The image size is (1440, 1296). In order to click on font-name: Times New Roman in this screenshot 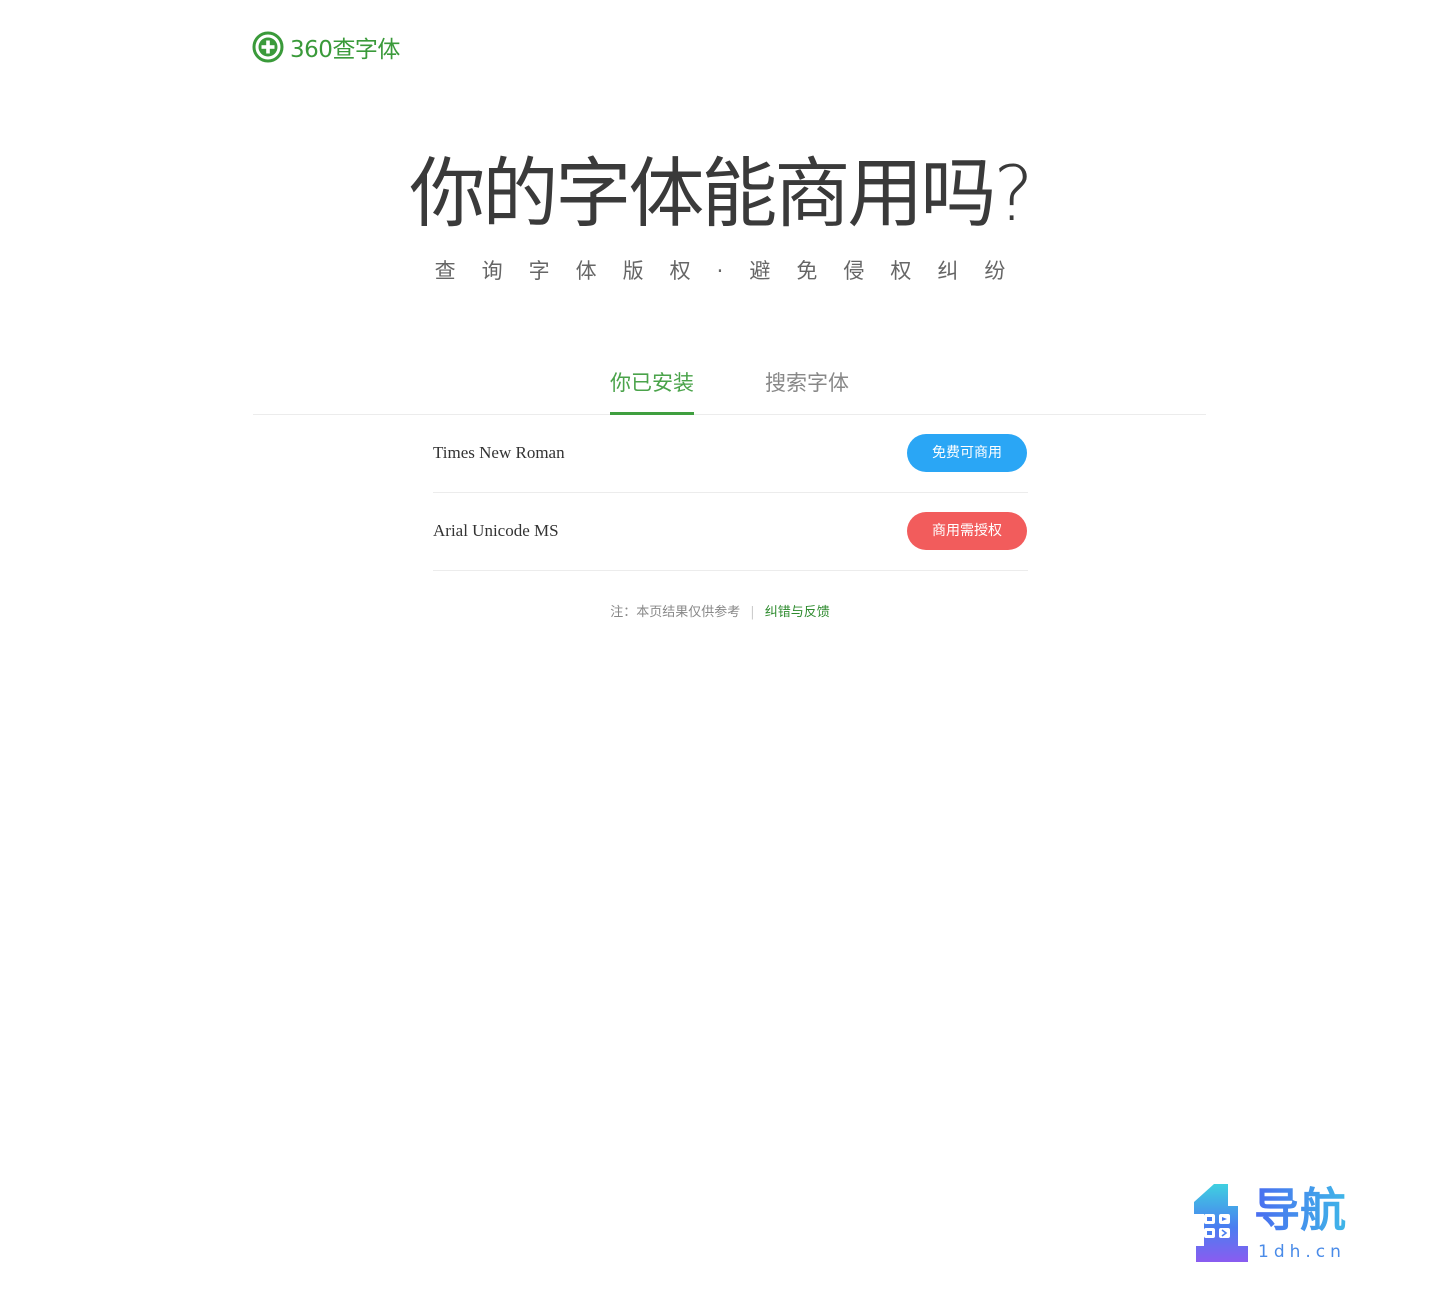, I will do `click(499, 452)`.